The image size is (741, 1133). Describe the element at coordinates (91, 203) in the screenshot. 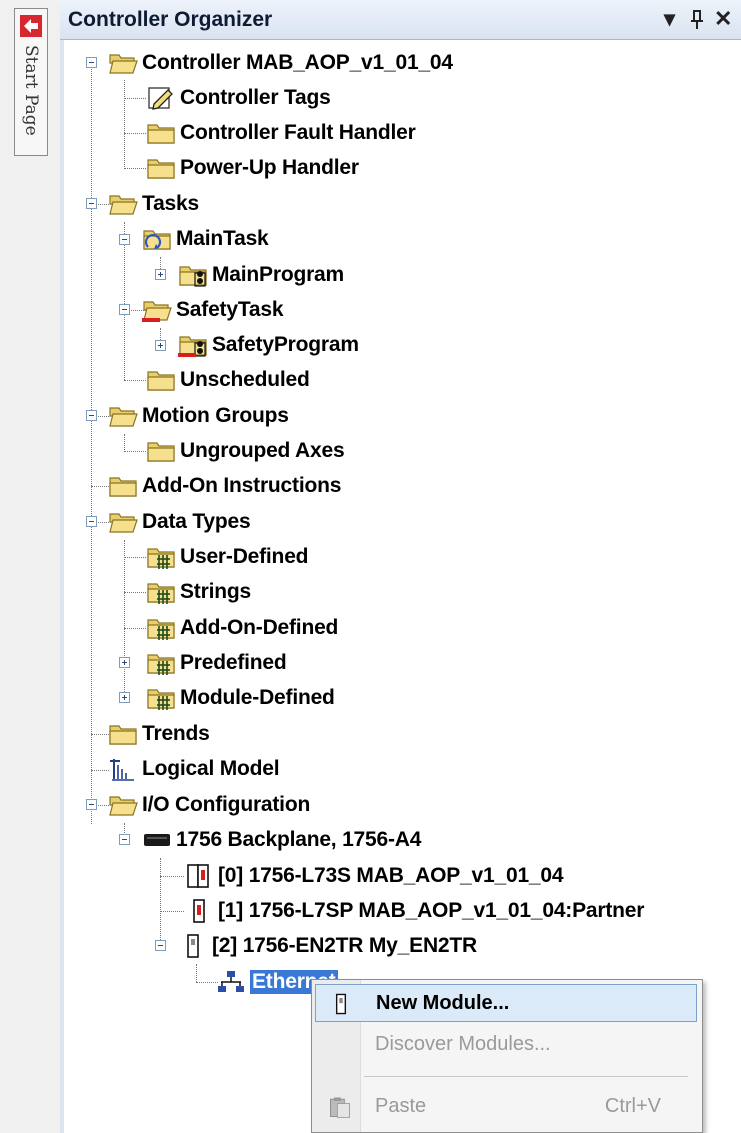

I see `collapse-tasks-icon` at that location.